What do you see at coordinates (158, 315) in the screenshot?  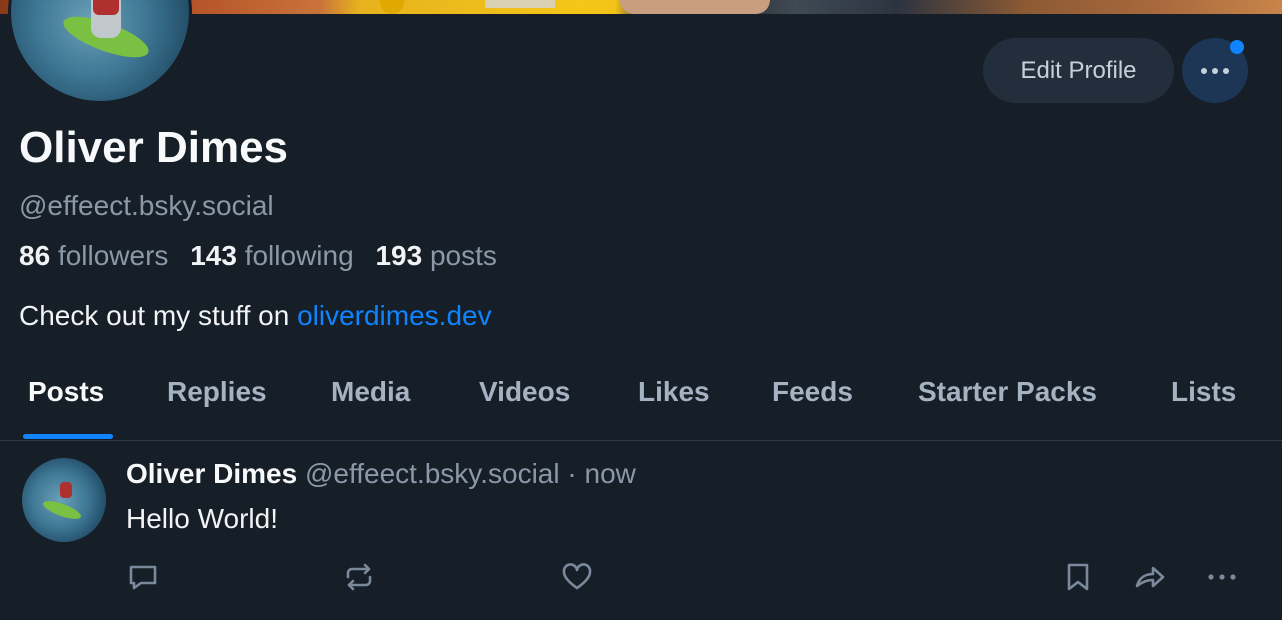 I see `bio-text: Check out my stuff on` at bounding box center [158, 315].